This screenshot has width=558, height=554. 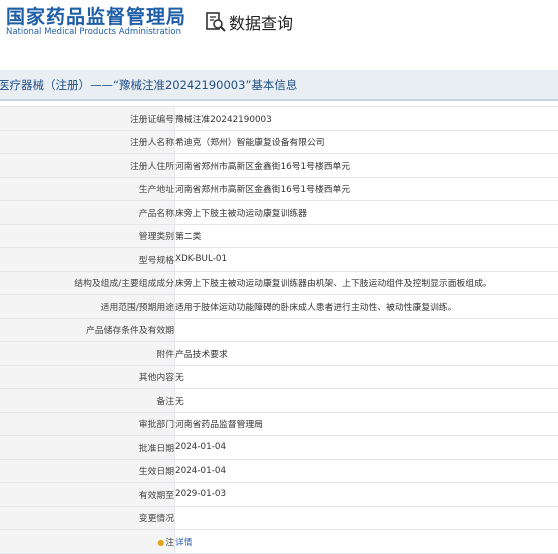 What do you see at coordinates (87, 235) in the screenshot?
I see `field-label-management-class: 管理类别` at bounding box center [87, 235].